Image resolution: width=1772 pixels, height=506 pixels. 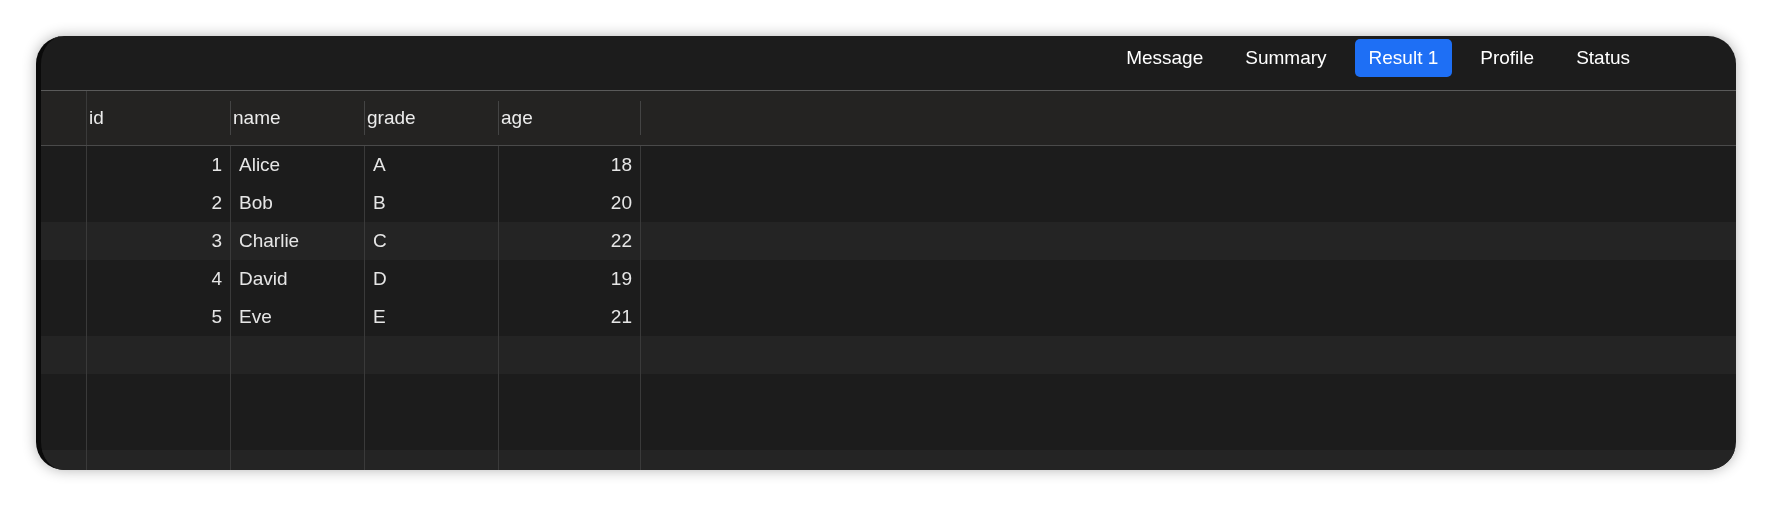 What do you see at coordinates (1165, 58) in the screenshot?
I see `tab: Message` at bounding box center [1165, 58].